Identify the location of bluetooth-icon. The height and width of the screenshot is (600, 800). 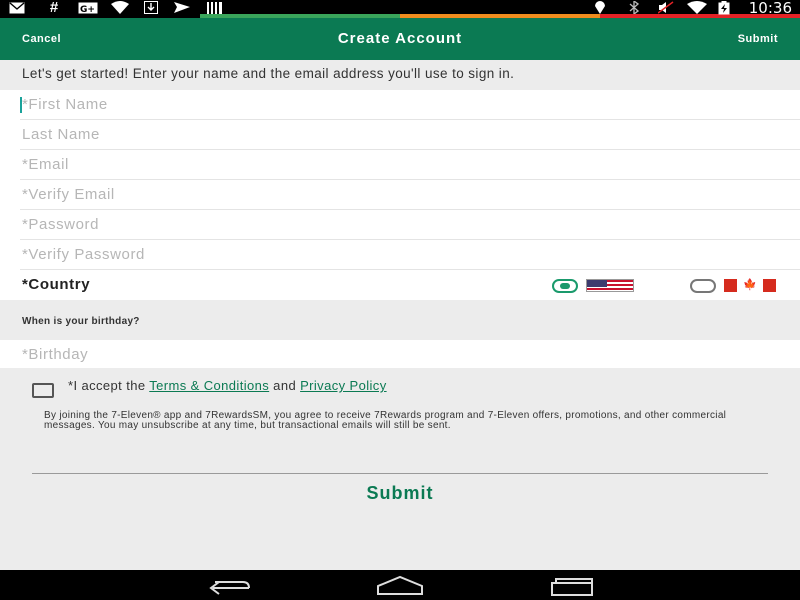
(634, 7).